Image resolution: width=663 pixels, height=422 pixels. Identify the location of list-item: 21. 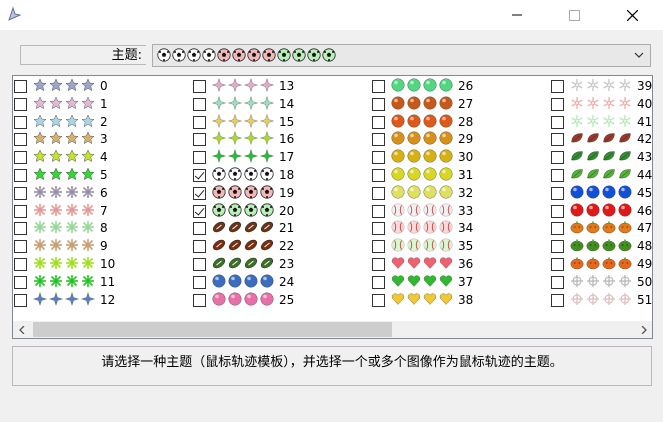
(282, 228).